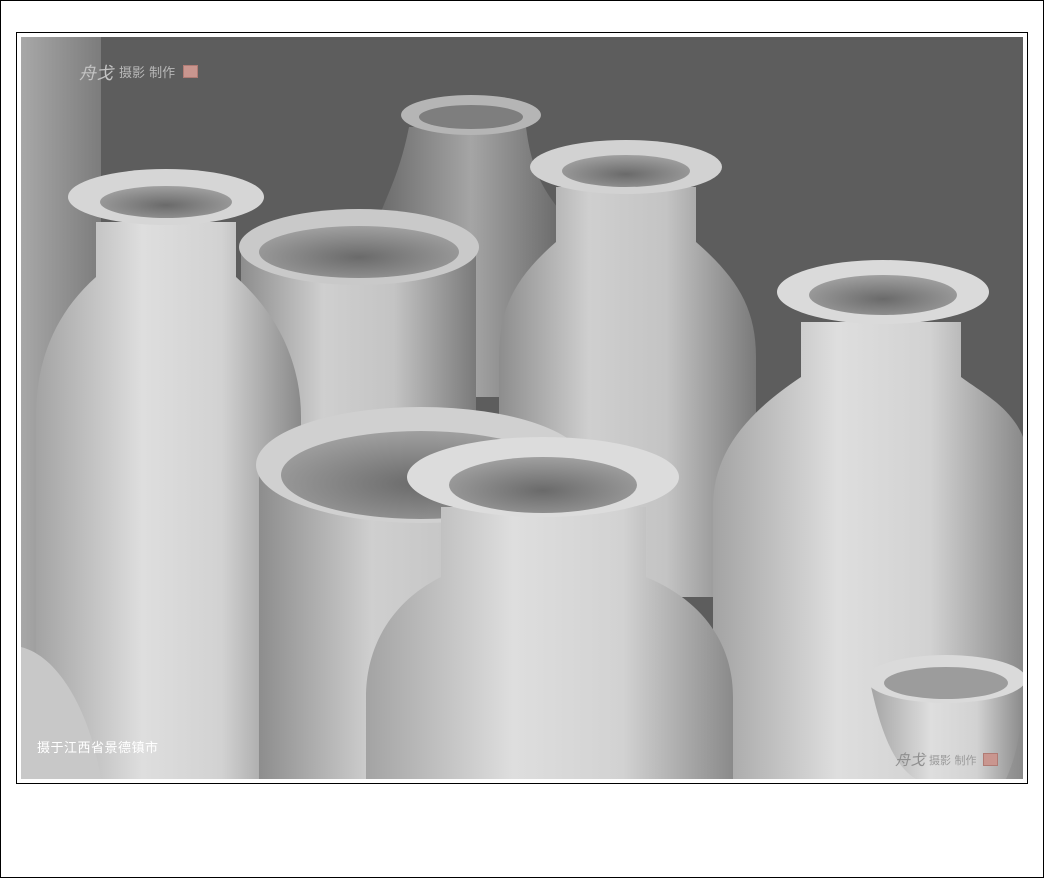  I want to click on watermark-bottom-script: 舟戈, so click(910, 760).